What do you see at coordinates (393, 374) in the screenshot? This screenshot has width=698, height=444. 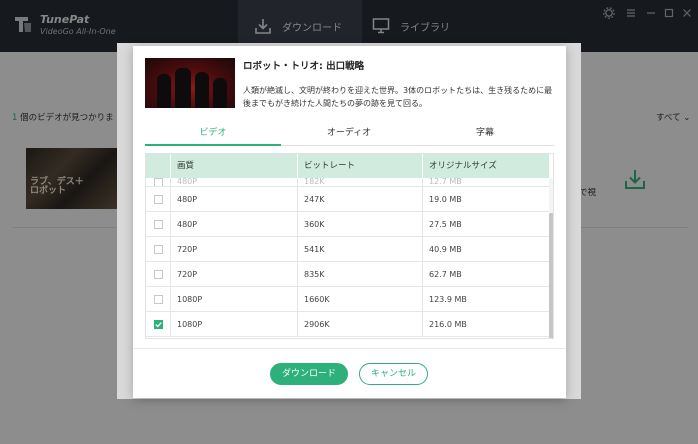 I see `cancel-button: キャンセル` at bounding box center [393, 374].